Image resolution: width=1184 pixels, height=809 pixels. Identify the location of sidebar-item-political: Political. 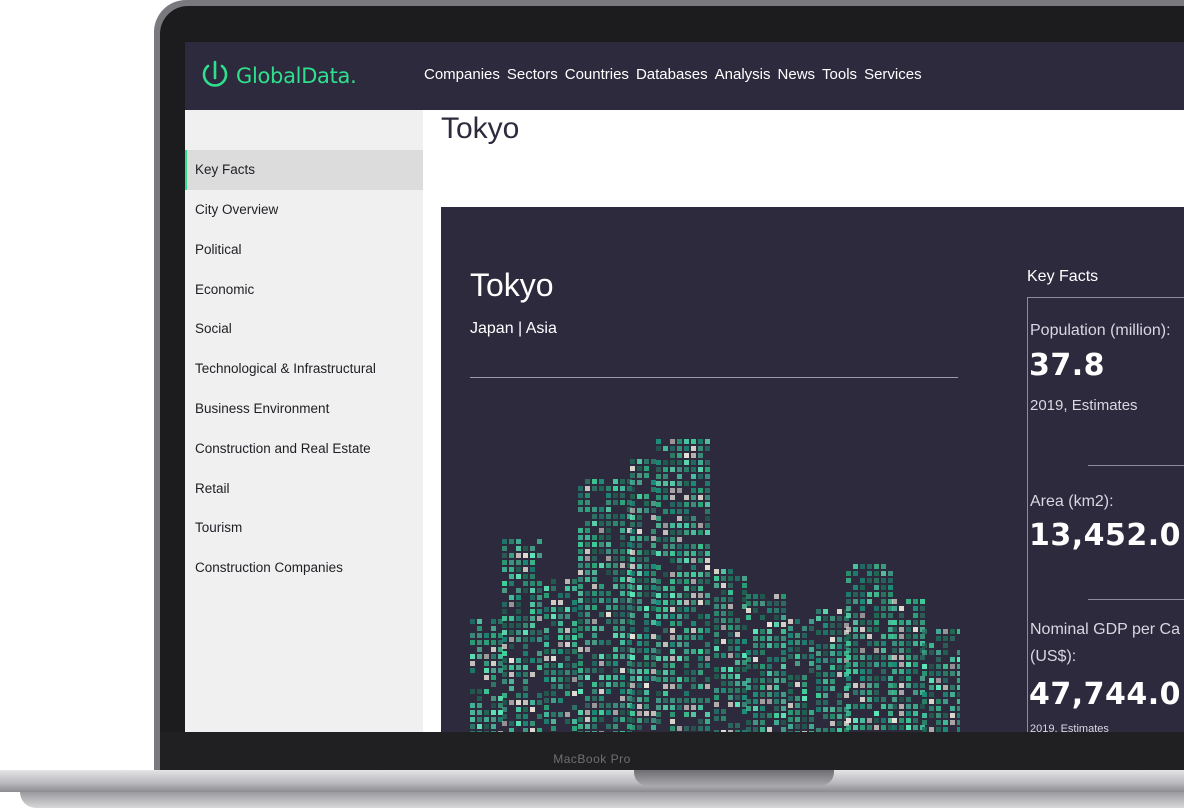
(304, 250).